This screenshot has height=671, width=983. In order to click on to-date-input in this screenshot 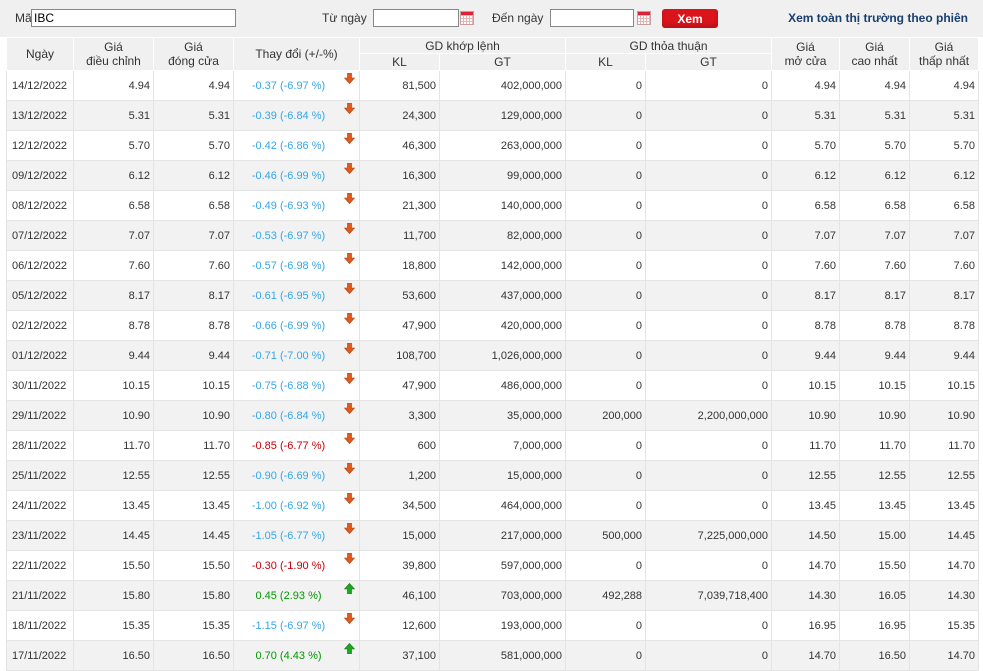, I will do `click(592, 18)`.